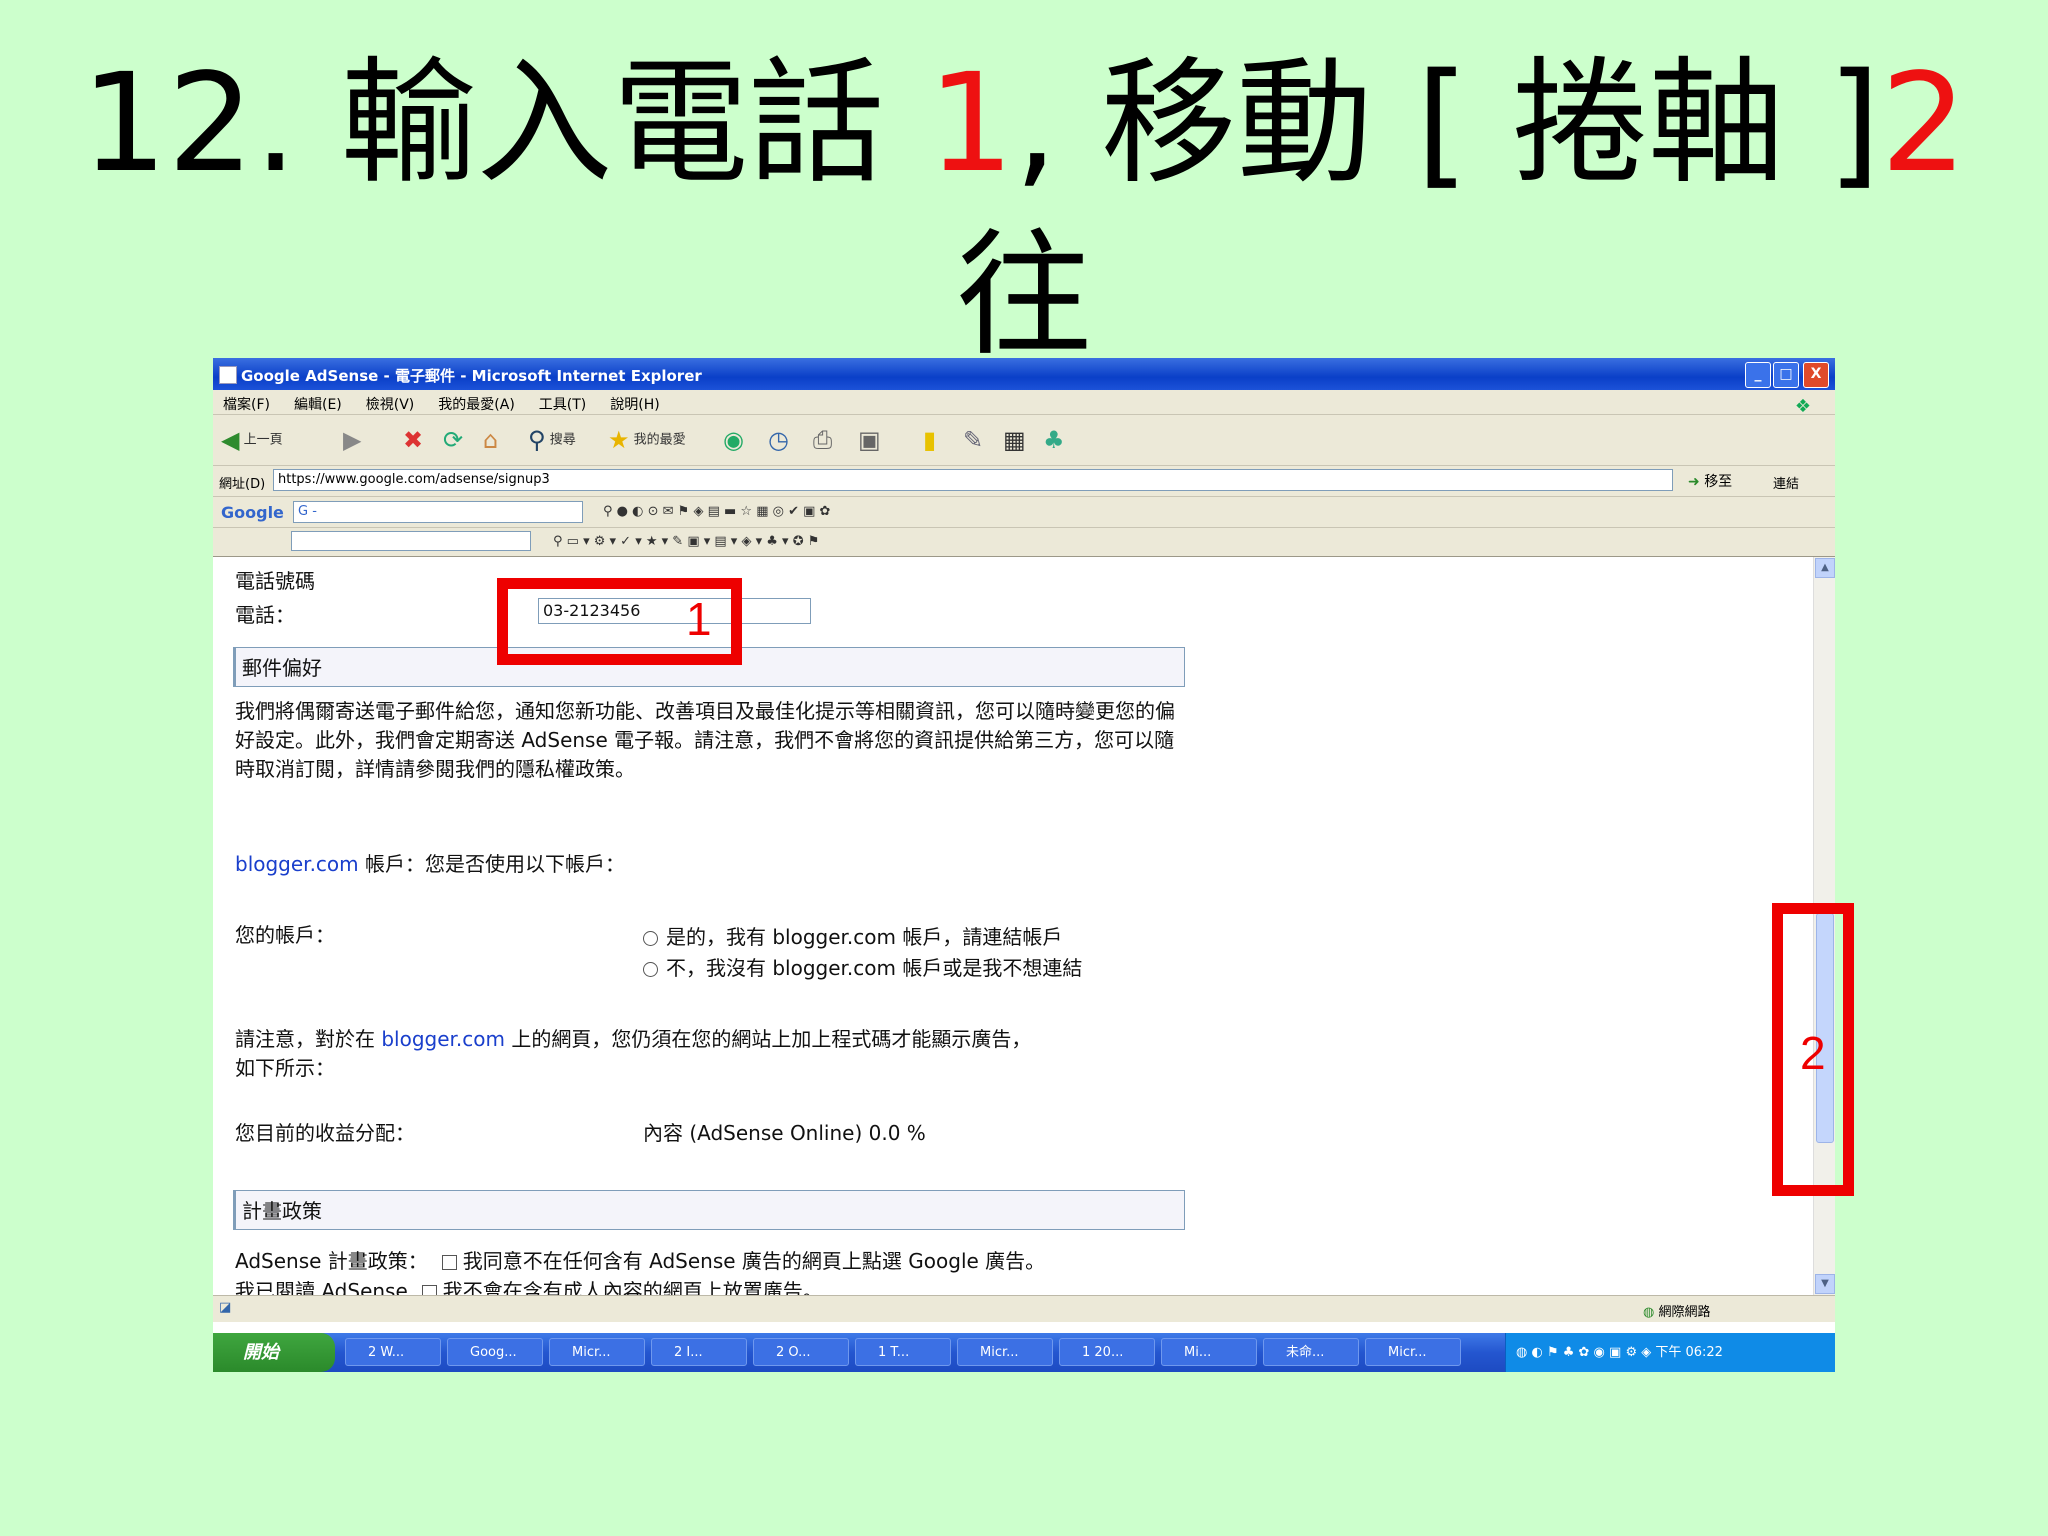  Describe the element at coordinates (252, 440) in the screenshot. I see `back-button: ◀ 上一頁` at that location.